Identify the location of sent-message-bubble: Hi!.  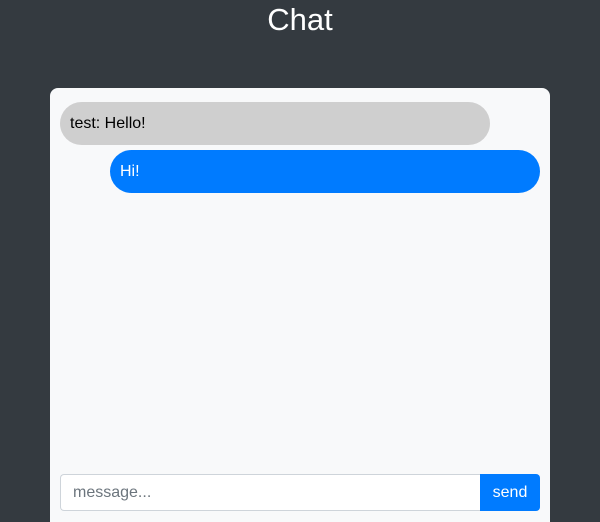
(325, 171).